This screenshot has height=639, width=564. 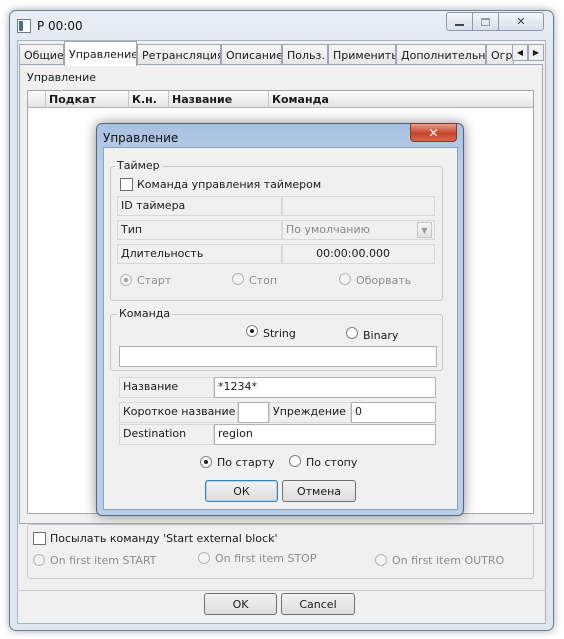 I want to click on tab-user: Польз., so click(x=305, y=54).